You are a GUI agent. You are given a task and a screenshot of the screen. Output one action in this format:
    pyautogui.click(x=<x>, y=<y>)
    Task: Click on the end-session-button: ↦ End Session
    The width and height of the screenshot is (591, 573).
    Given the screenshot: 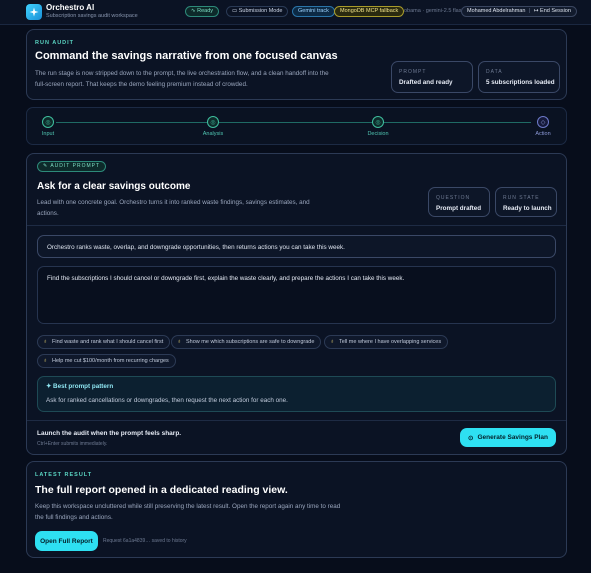 What is the action you would take?
    pyautogui.click(x=552, y=11)
    